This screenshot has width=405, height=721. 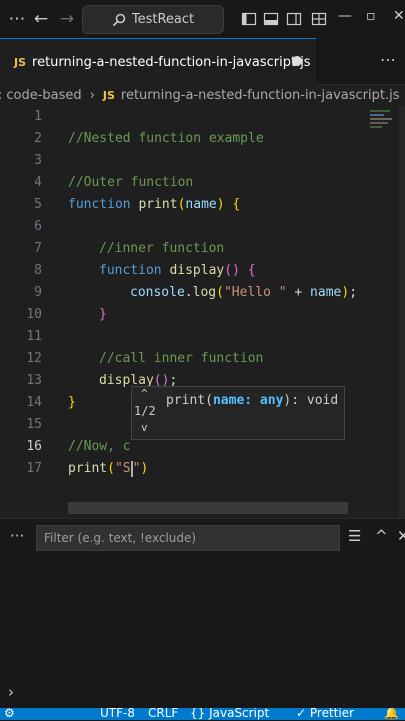 I want to click on notifications-icon: 🔔, so click(x=391, y=714).